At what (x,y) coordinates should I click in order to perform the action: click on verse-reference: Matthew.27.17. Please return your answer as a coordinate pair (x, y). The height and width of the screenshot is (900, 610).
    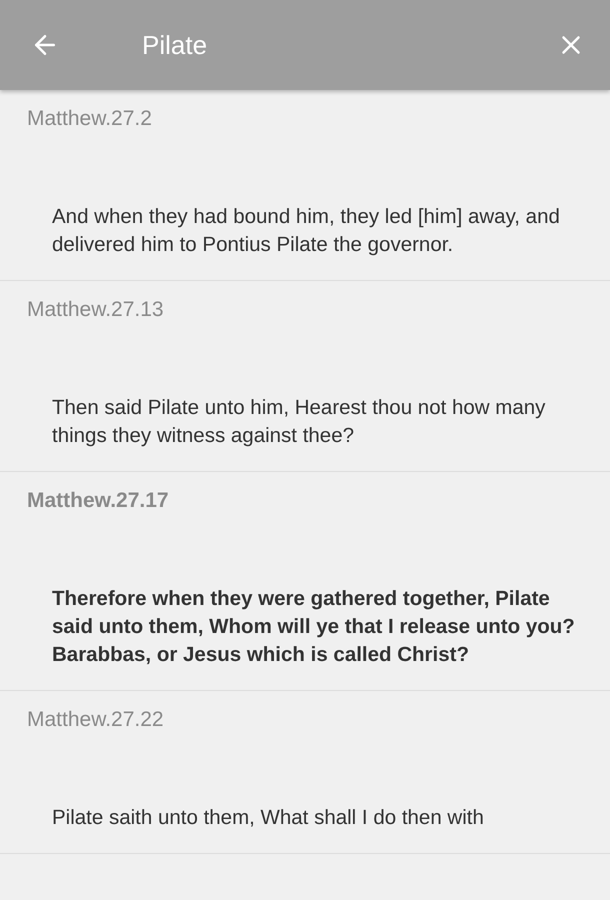
    Looking at the image, I should click on (98, 501).